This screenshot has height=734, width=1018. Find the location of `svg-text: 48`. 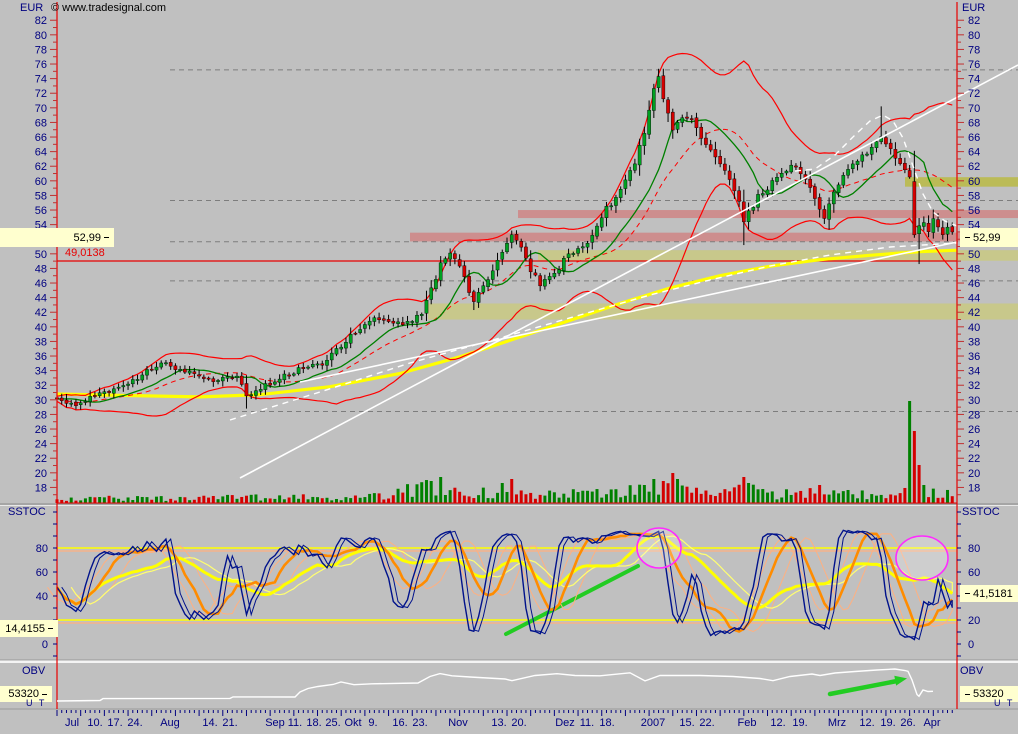

svg-text: 48 is located at coordinates (41, 269).